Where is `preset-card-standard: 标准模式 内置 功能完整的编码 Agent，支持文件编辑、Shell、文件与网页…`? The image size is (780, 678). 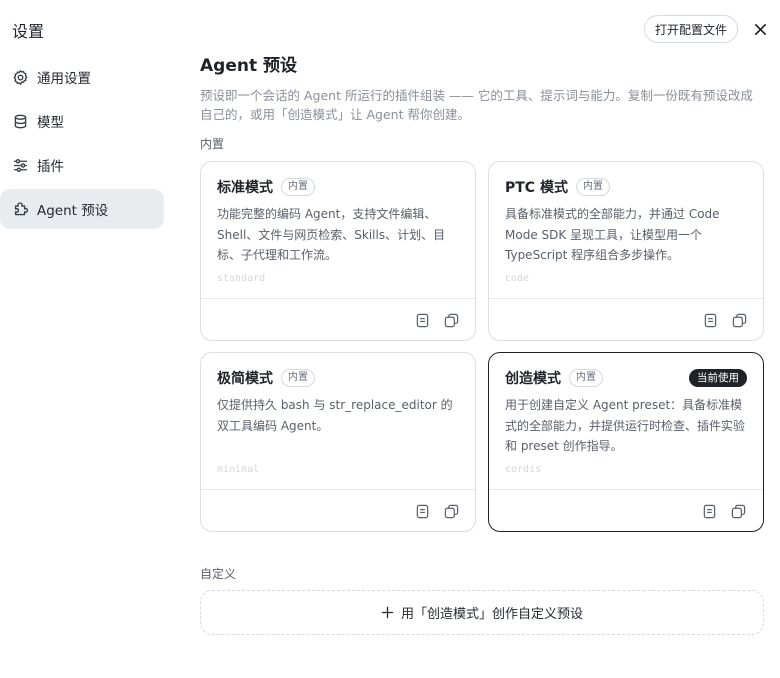 preset-card-standard: 标准模式 内置 功能完整的编码 Agent，支持文件编辑、Shell、文件与网页… is located at coordinates (338, 251).